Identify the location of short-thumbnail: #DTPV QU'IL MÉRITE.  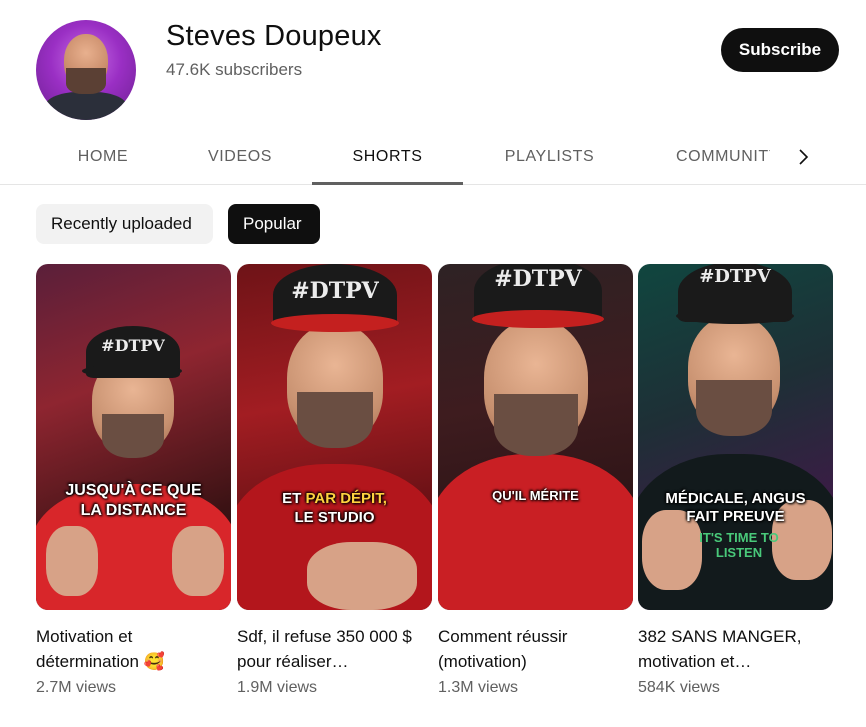
(535, 437).